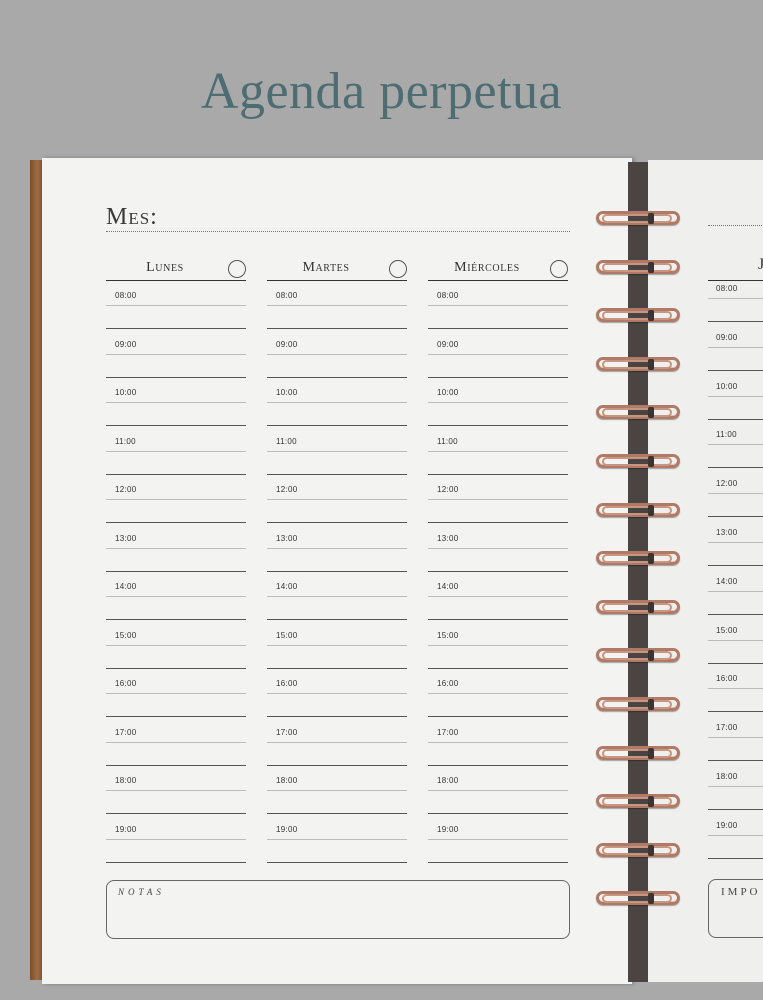 This screenshot has height=1000, width=763. What do you see at coordinates (735, 835) in the screenshot?
I see `right-hour-slot: 19:00` at bounding box center [735, 835].